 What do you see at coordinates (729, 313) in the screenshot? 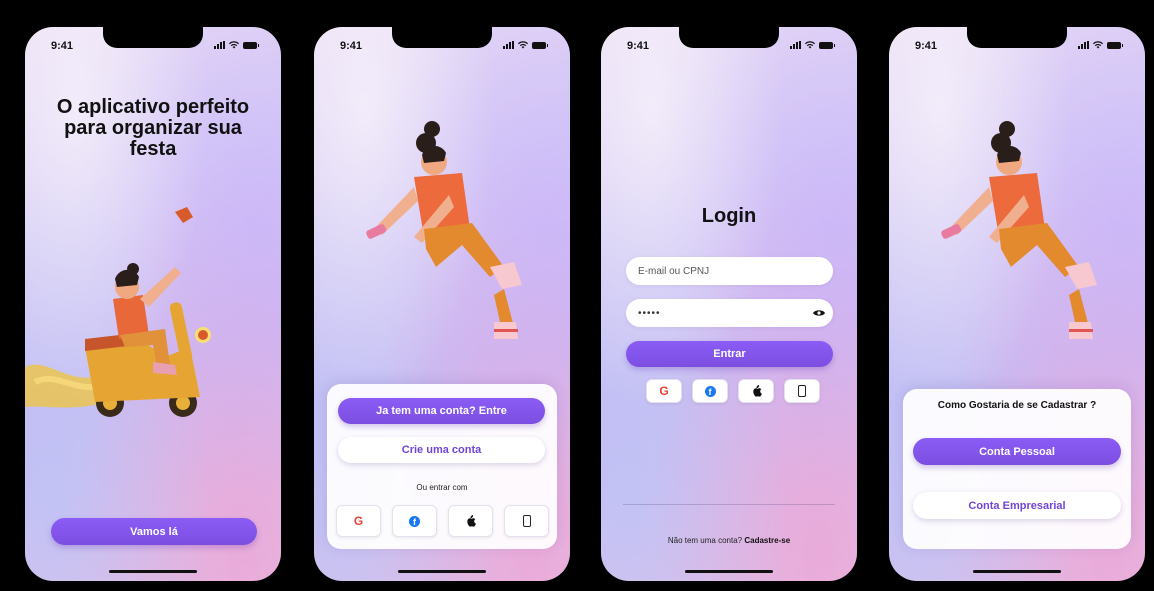
I see `password-input` at bounding box center [729, 313].